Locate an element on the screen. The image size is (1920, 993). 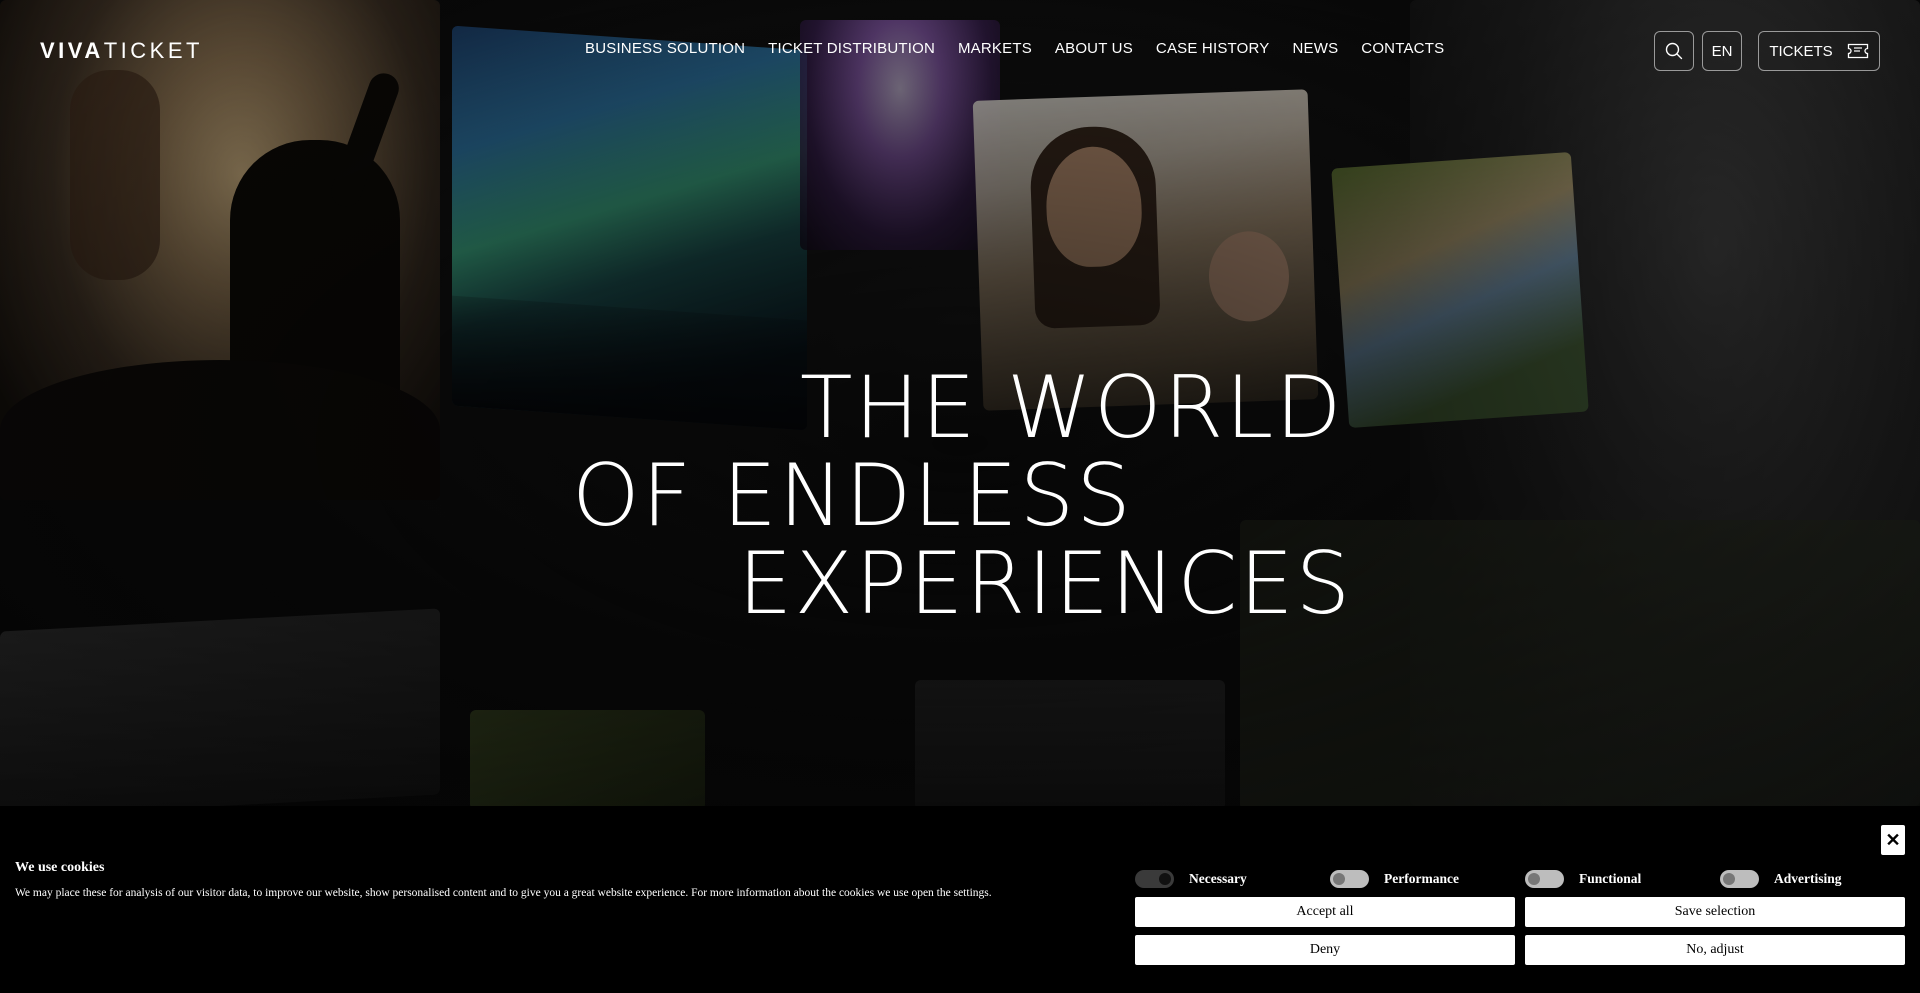
no-adjust-button: No, adjust is located at coordinates (1715, 950).